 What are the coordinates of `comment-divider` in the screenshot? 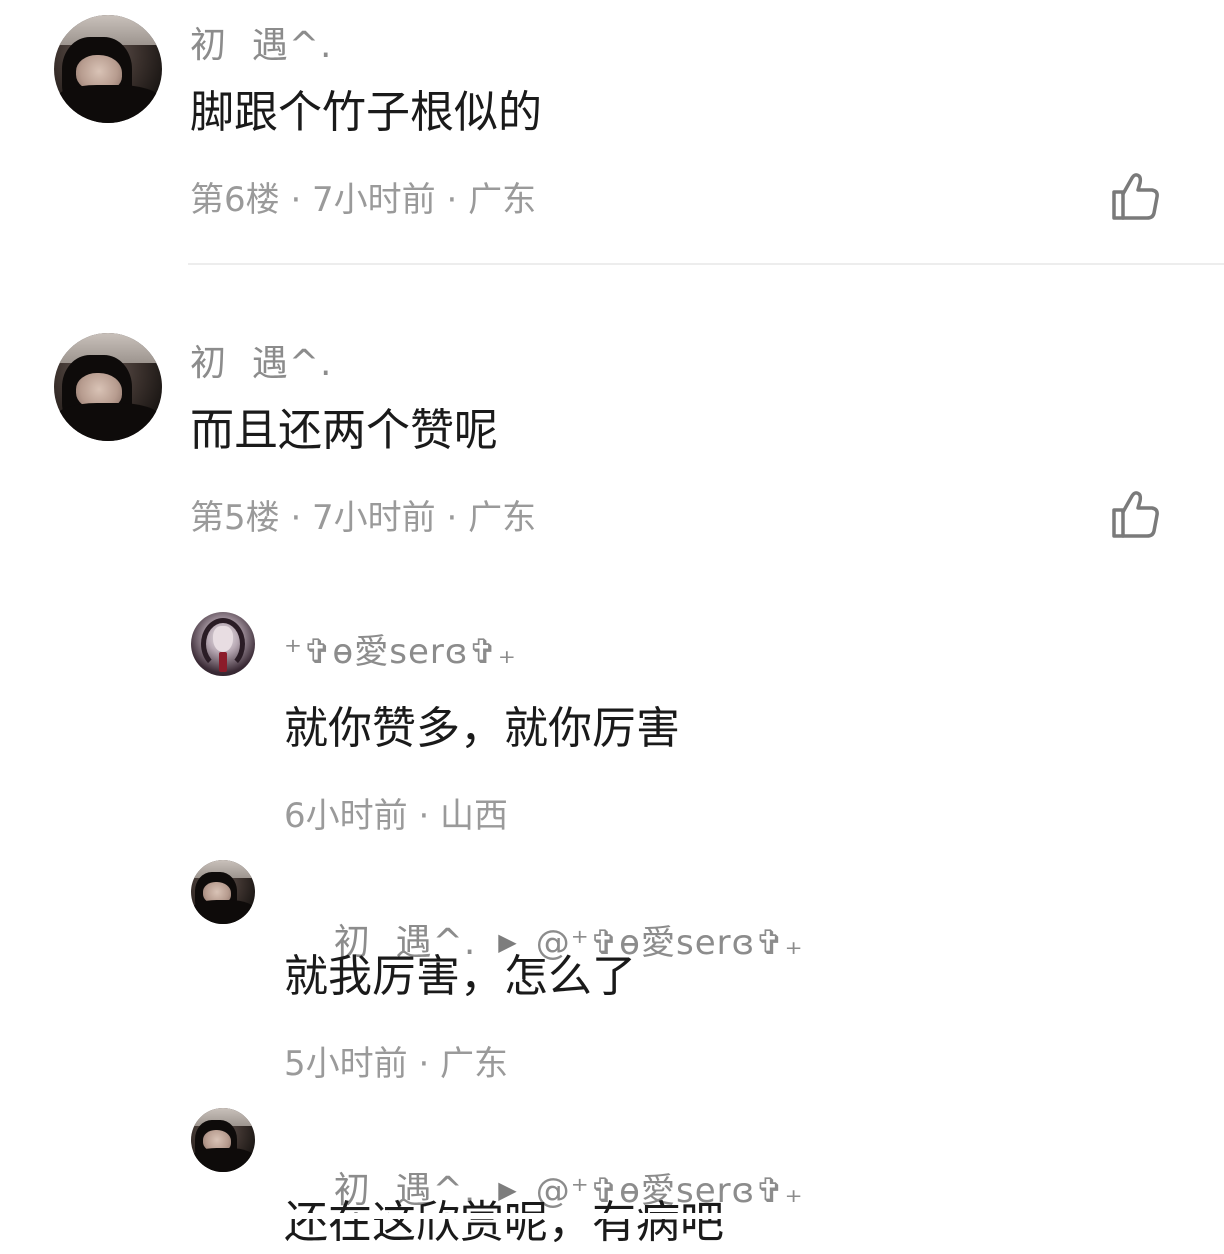 It's located at (706, 264).